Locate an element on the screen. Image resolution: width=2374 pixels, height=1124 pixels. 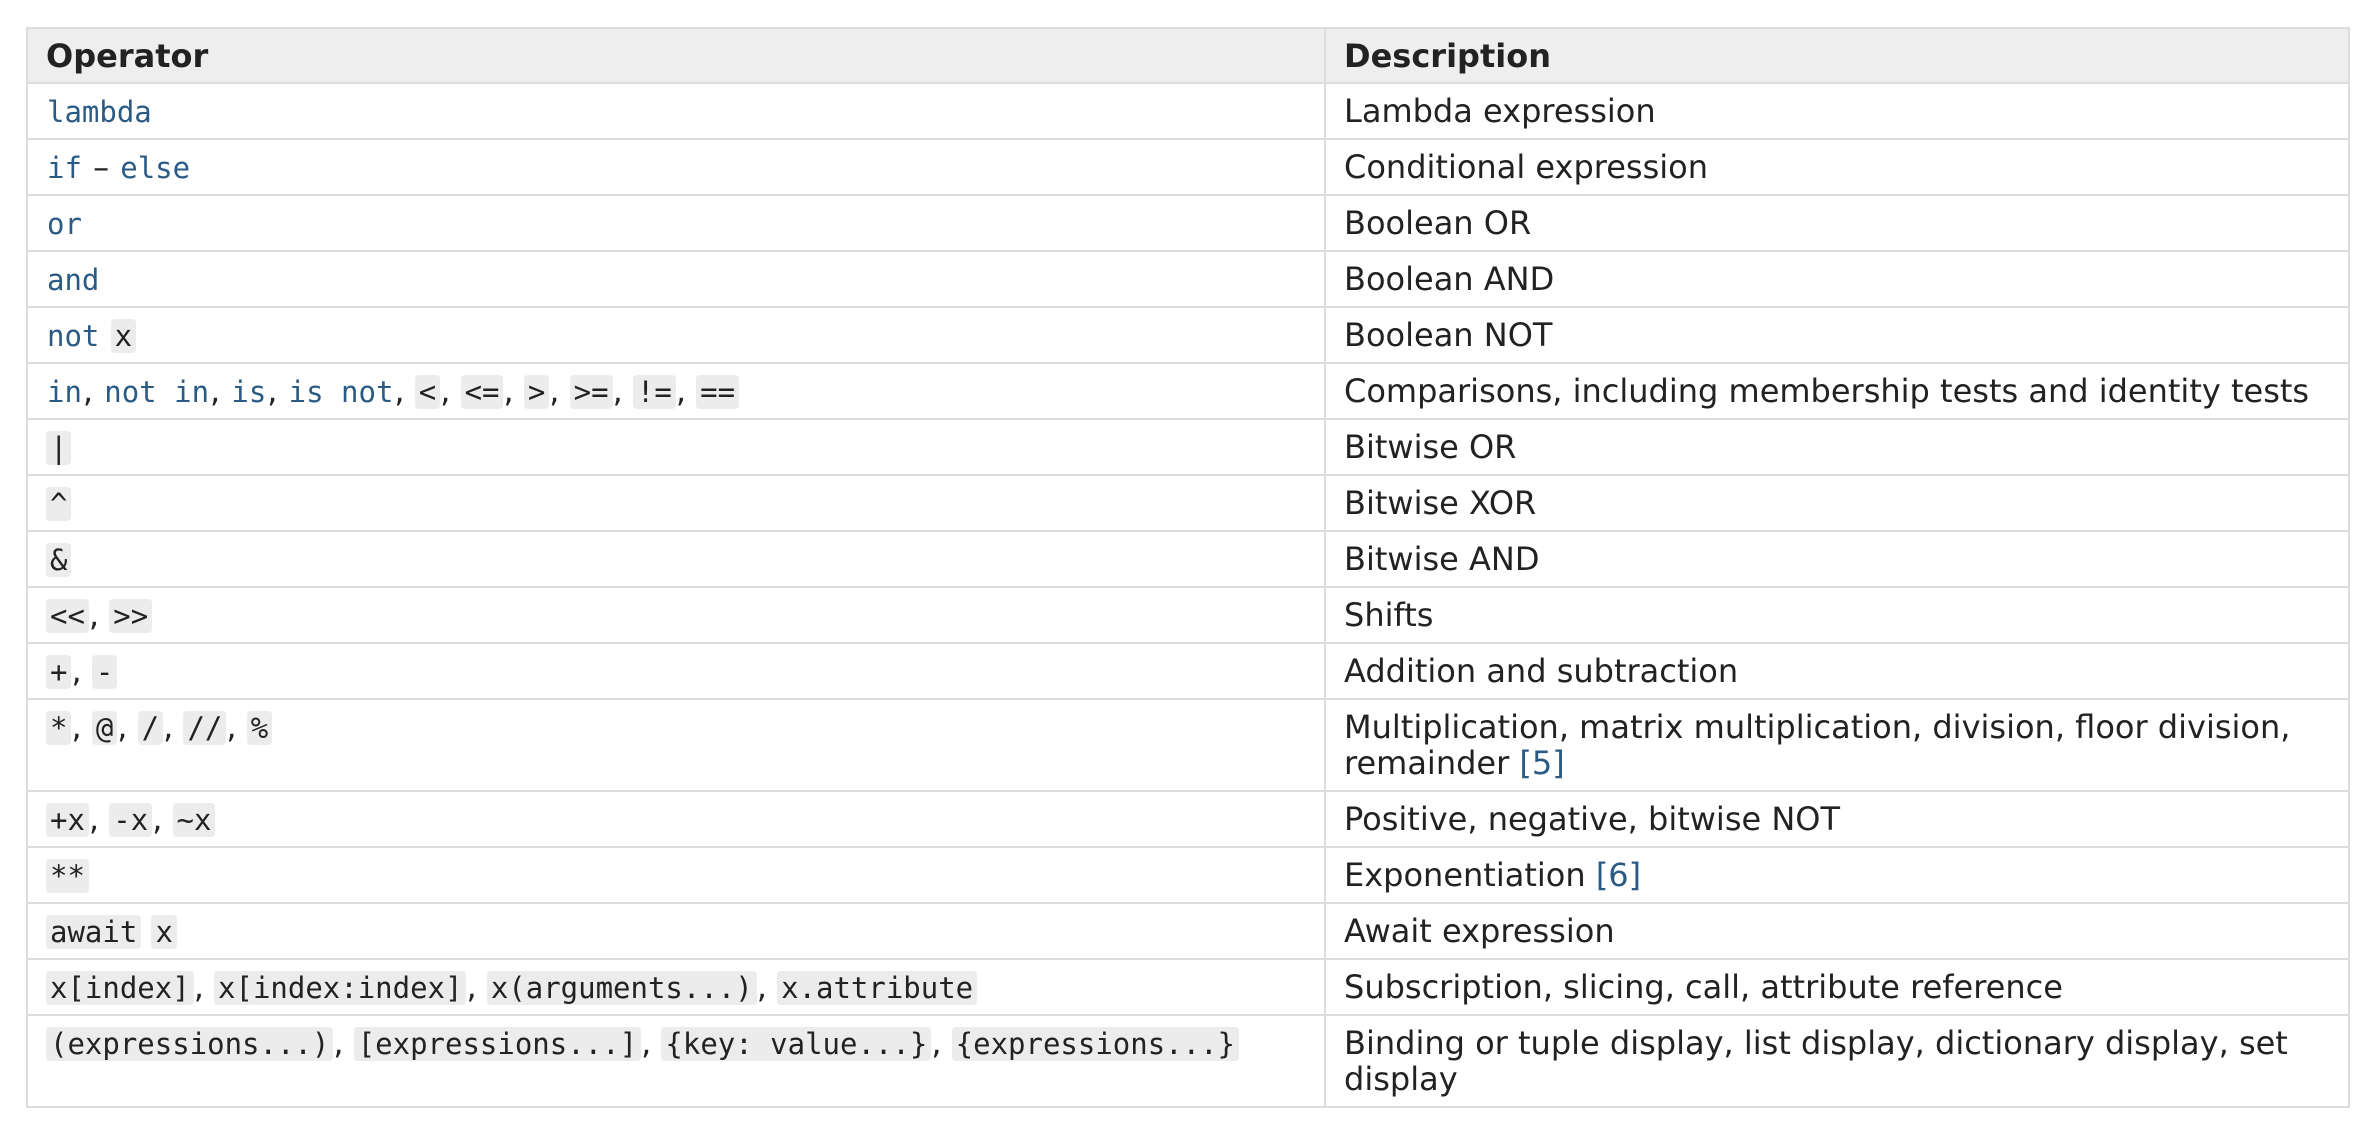
table-header-row: Operator Description is located at coordinates (1188, 55).